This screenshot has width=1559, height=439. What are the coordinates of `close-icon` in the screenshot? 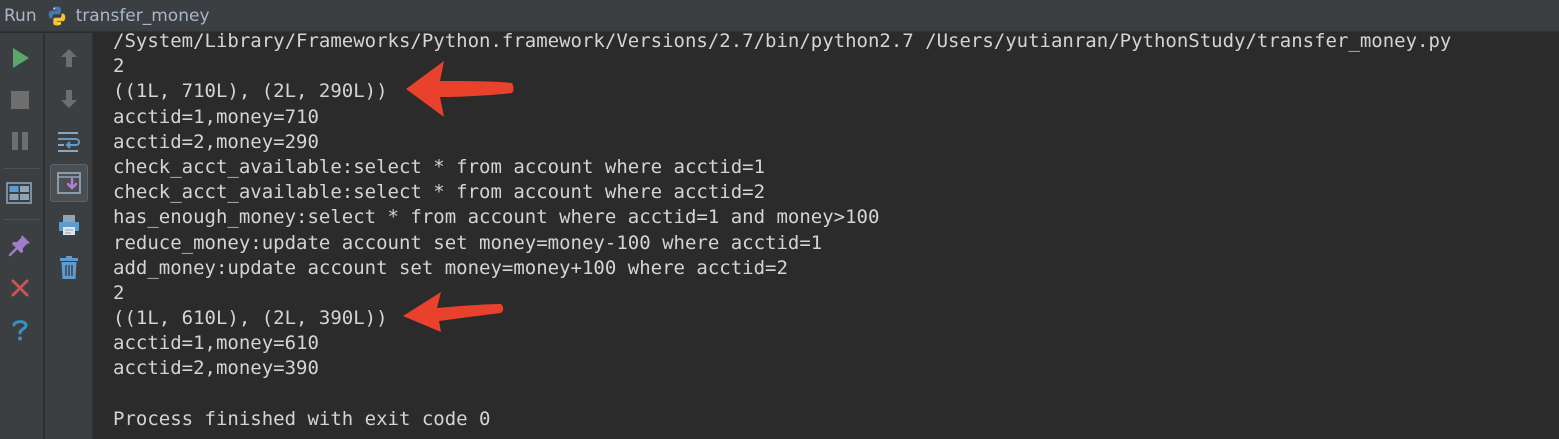 It's located at (20, 288).